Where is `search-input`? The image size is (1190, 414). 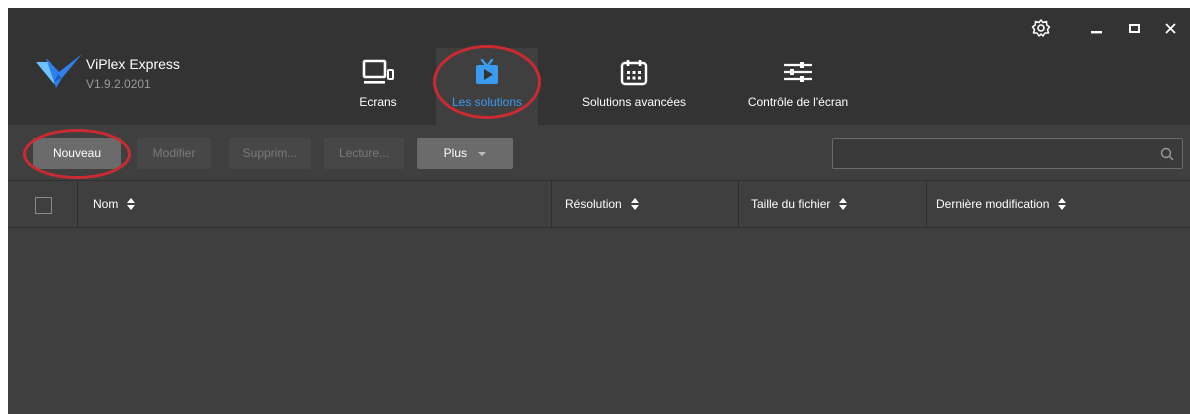 search-input is located at coordinates (989, 153).